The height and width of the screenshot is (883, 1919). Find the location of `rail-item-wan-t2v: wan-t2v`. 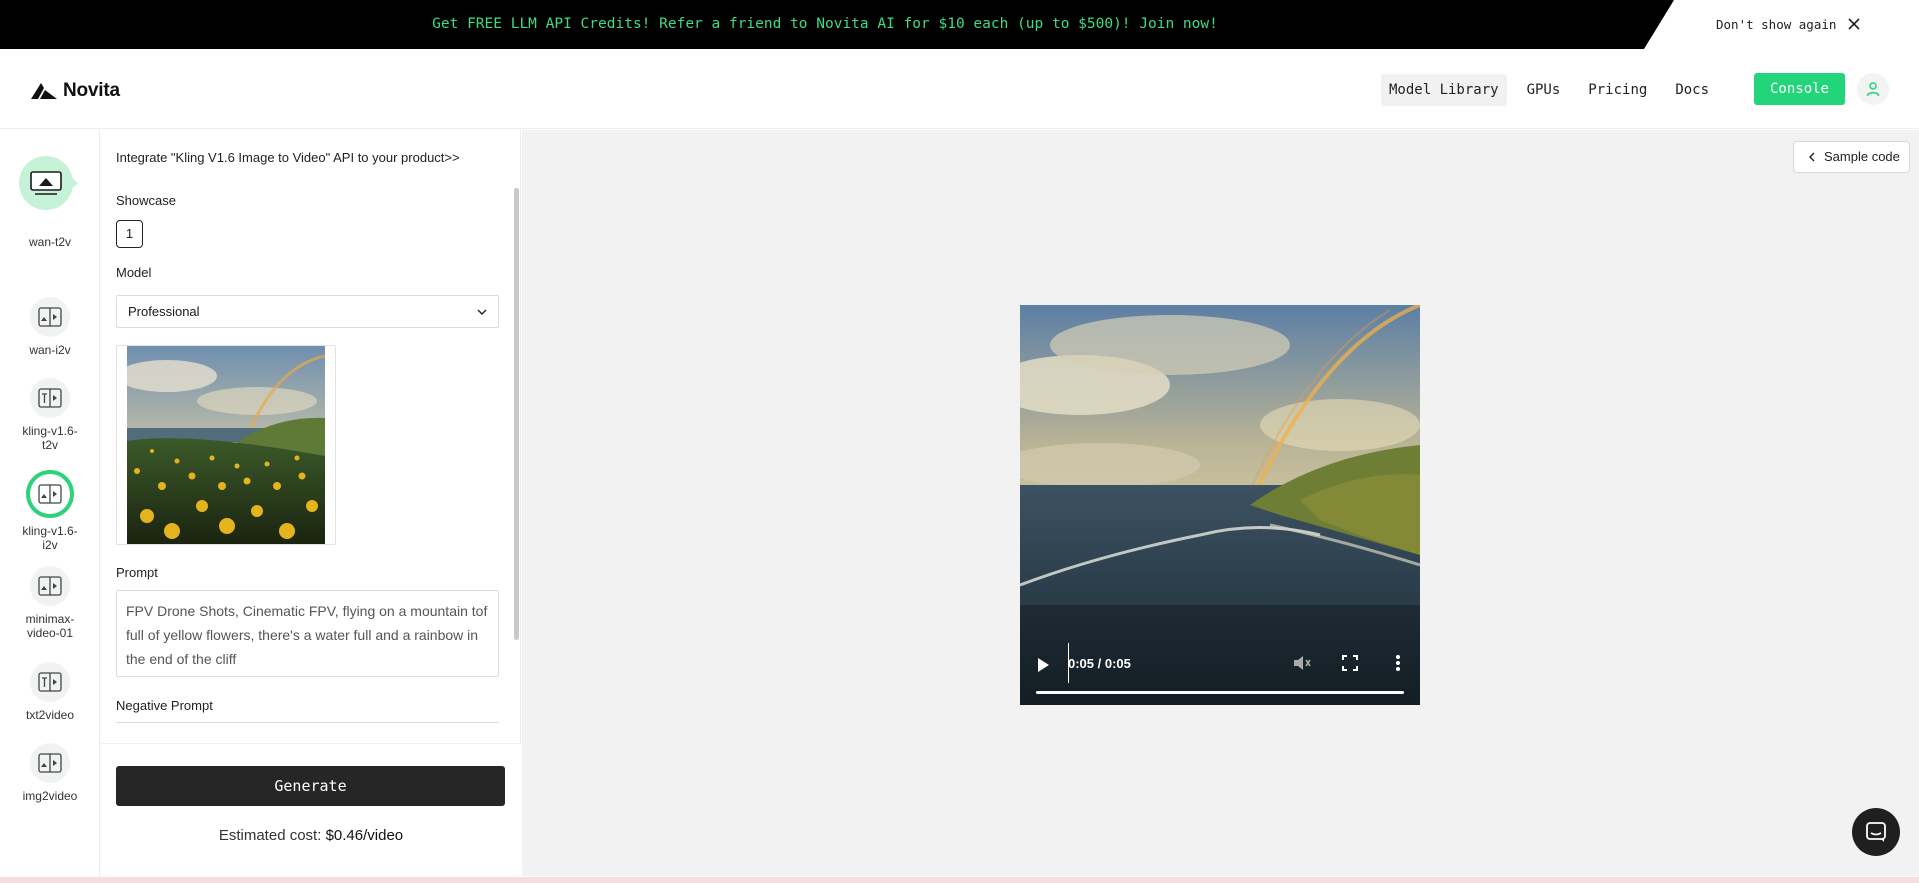

rail-item-wan-t2v: wan-t2v is located at coordinates (49, 217).